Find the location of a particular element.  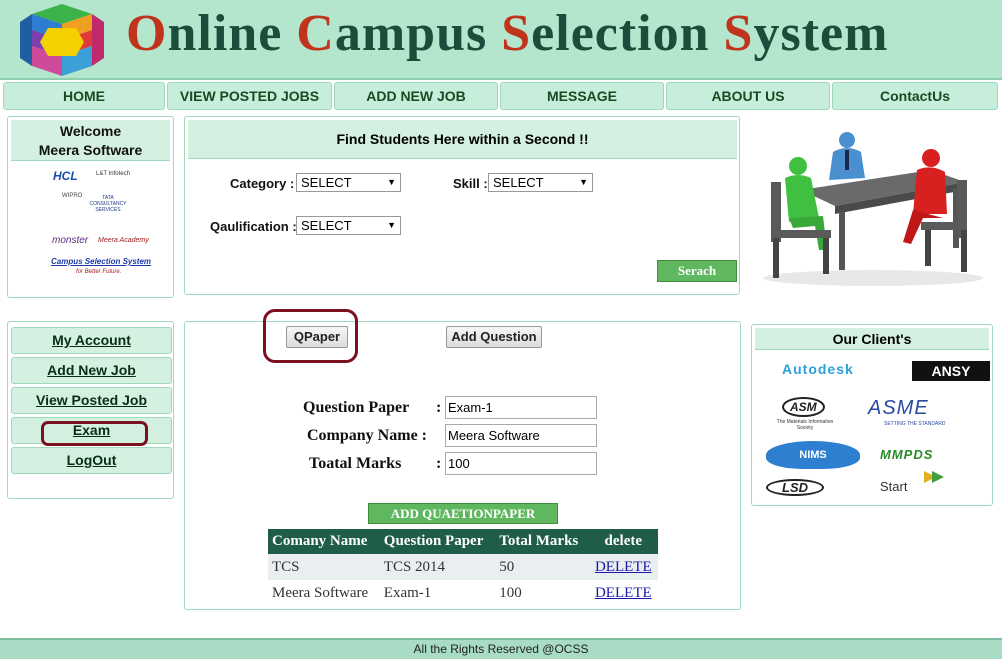

partner-logo: HCL is located at coordinates (65, 176).